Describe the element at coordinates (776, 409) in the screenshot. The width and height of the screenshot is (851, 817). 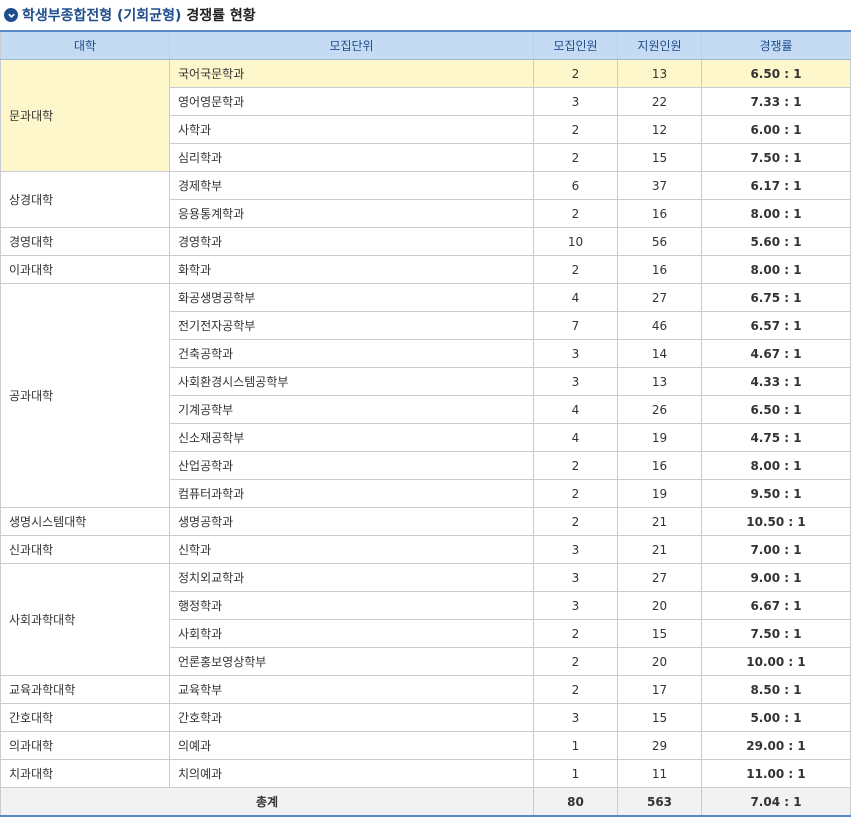
I see `rate-cell: 6.50 : 1` at that location.